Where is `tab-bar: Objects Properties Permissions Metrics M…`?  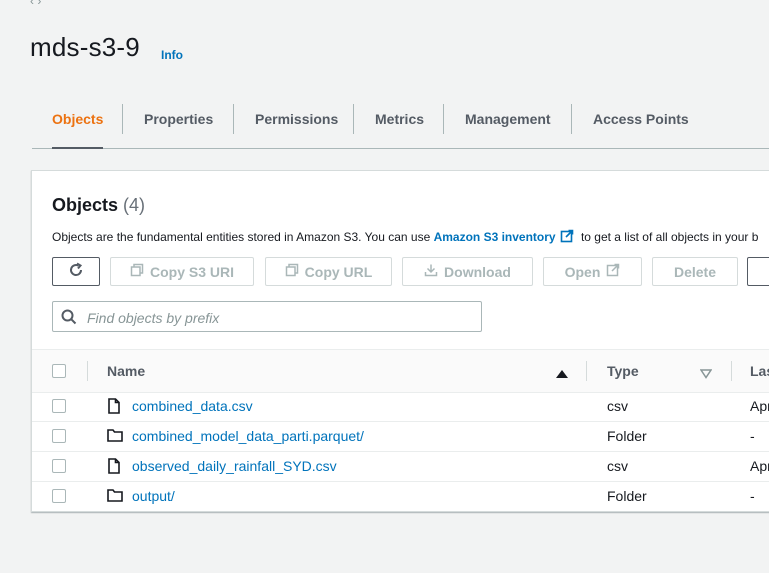
tab-bar: Objects Properties Permissions Metrics M… is located at coordinates (400, 126).